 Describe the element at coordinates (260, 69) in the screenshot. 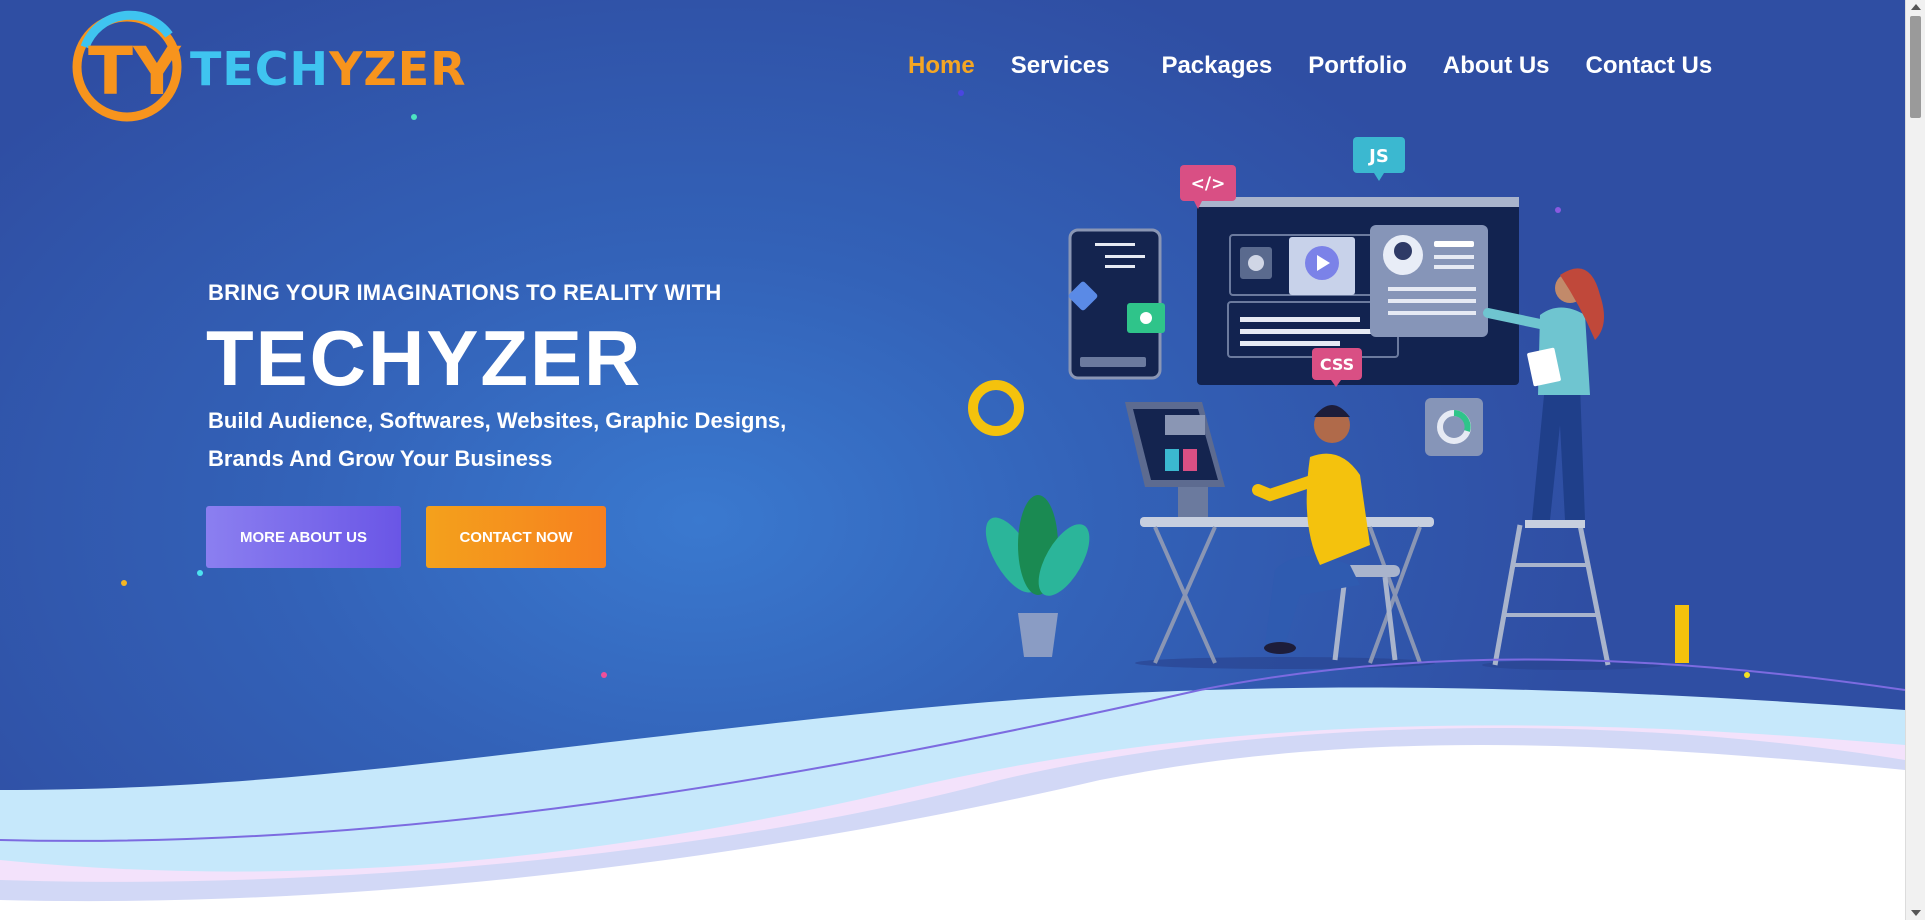

I see `brand-name-part1: TECH` at that location.